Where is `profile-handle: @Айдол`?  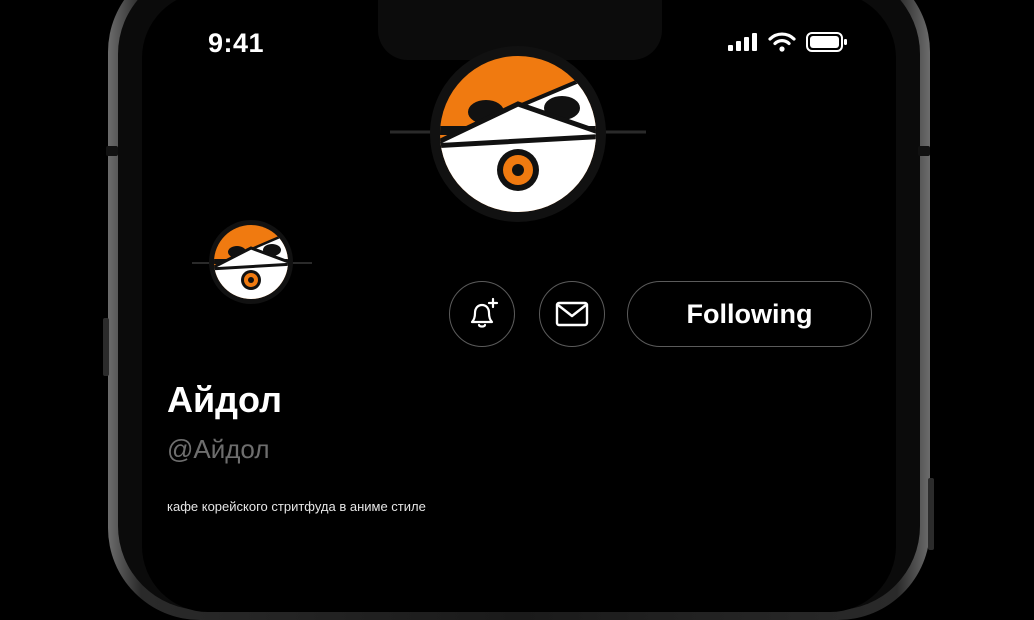 profile-handle: @Айдол is located at coordinates (218, 449).